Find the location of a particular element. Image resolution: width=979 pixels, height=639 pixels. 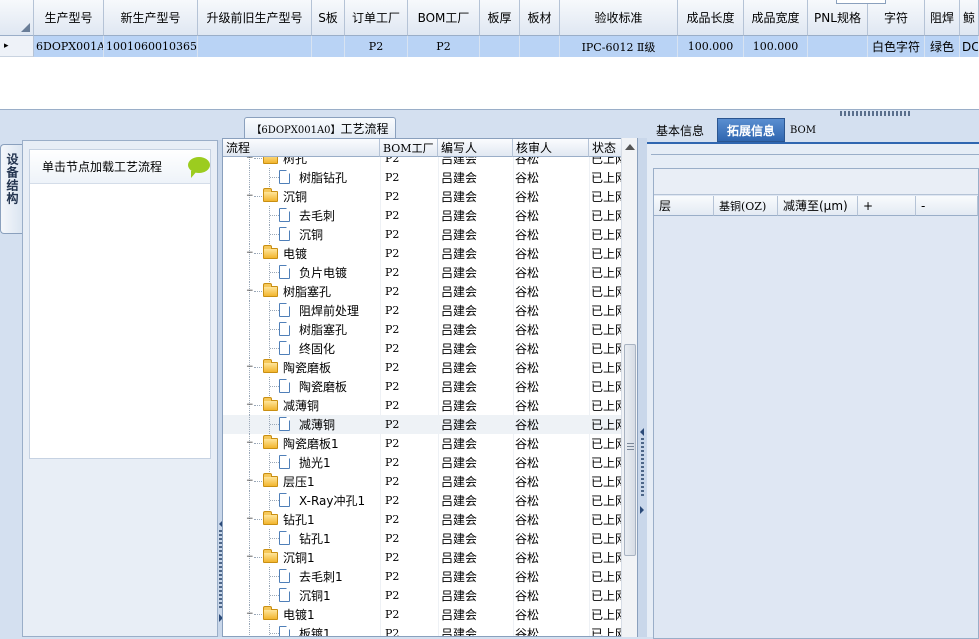

expand-right-icon is located at coordinates (642, 510).